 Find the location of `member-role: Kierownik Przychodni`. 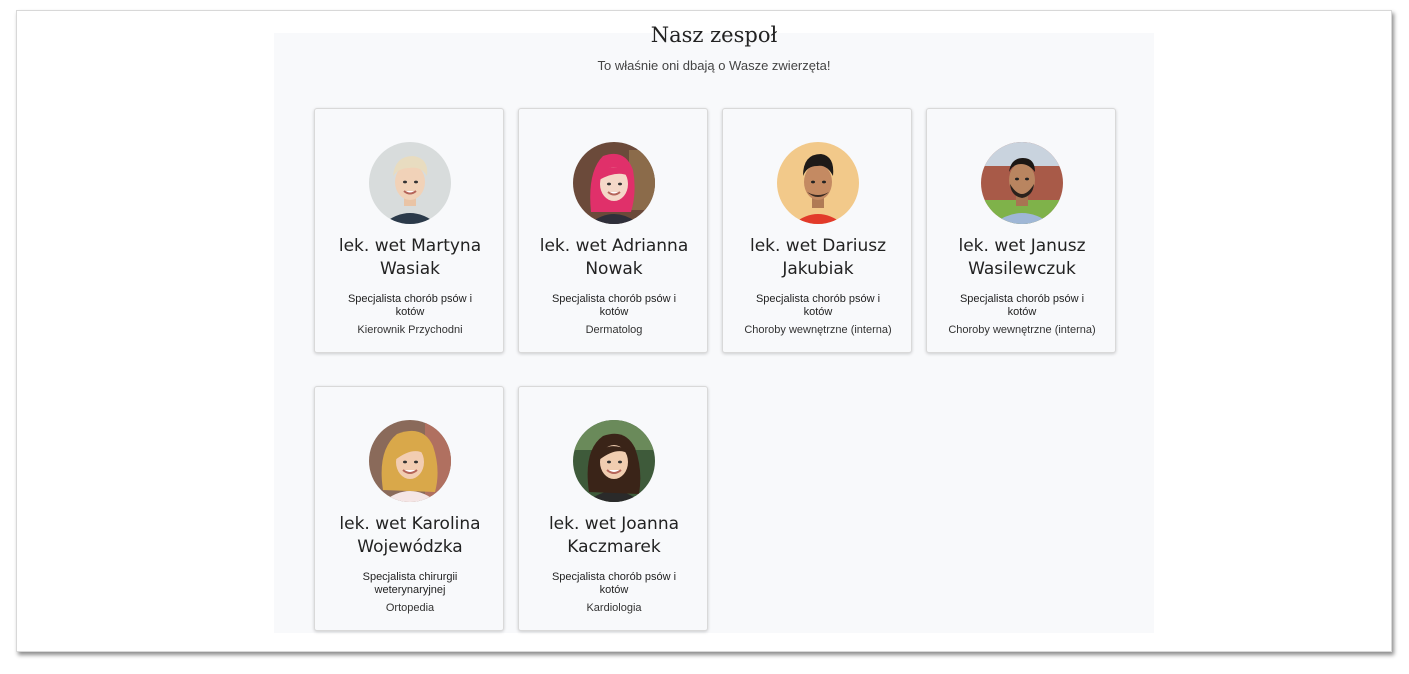

member-role: Kierownik Przychodni is located at coordinates (410, 330).